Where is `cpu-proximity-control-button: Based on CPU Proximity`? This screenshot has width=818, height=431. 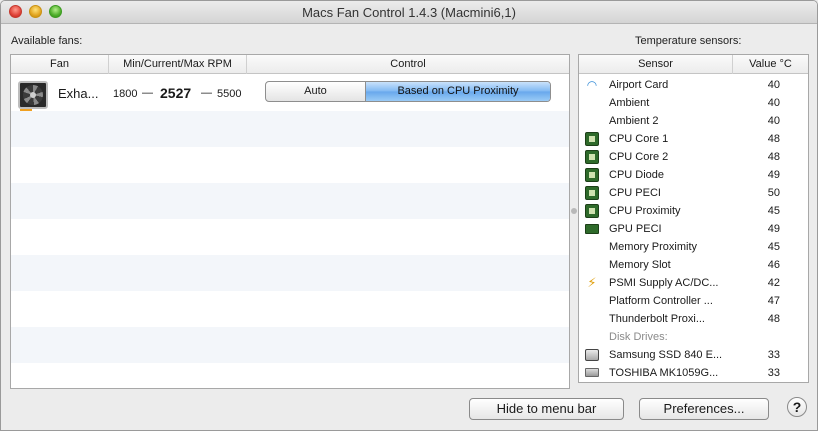 cpu-proximity-control-button: Based on CPU Proximity is located at coordinates (458, 91).